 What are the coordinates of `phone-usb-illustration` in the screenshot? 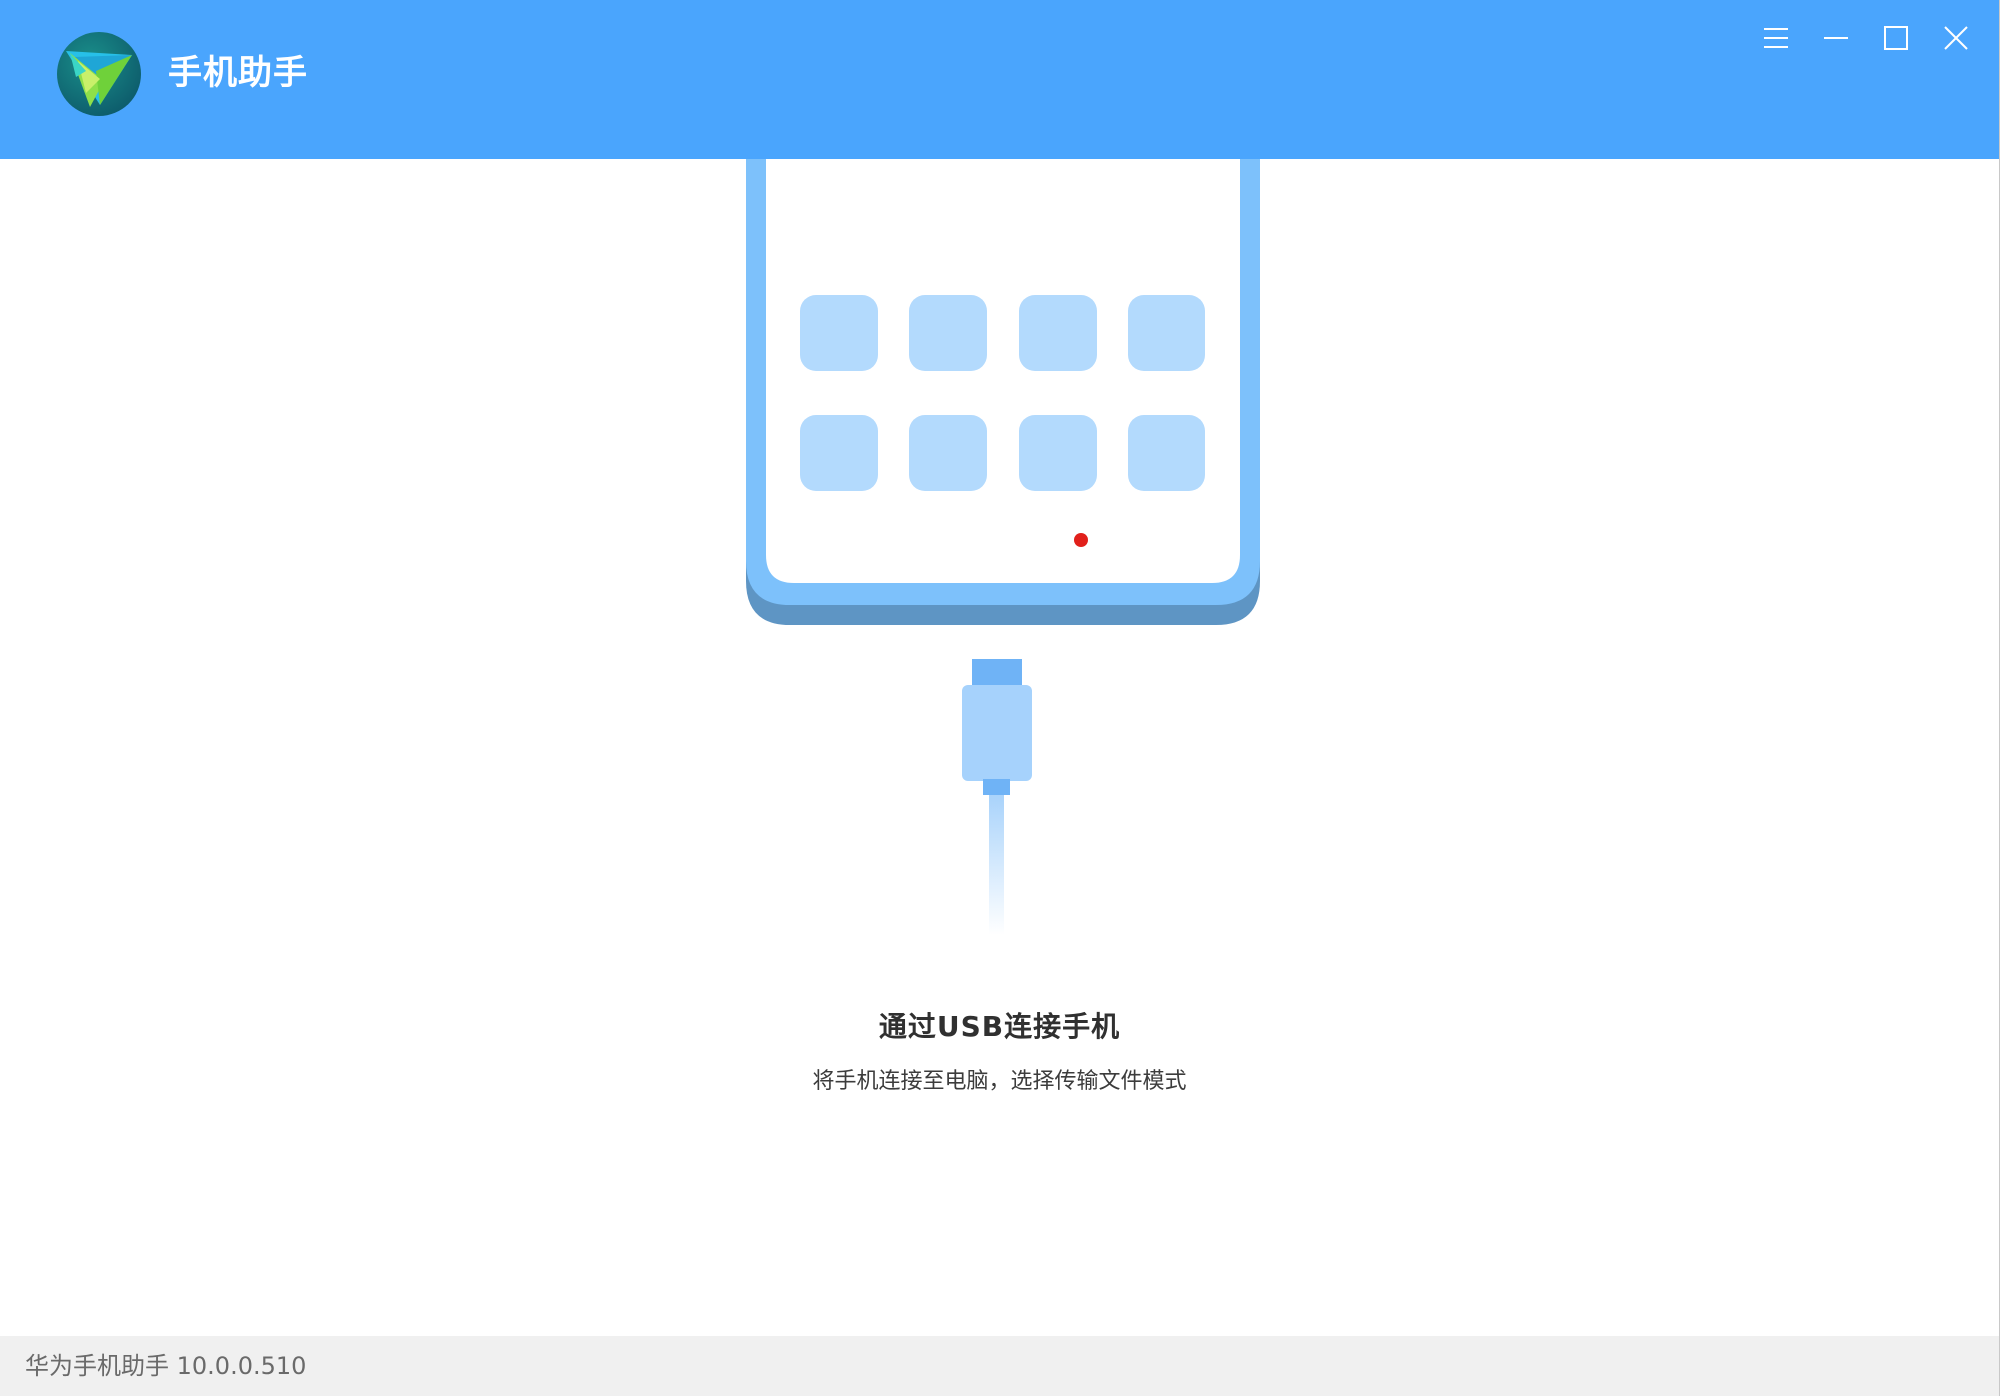 It's located at (1003, 547).